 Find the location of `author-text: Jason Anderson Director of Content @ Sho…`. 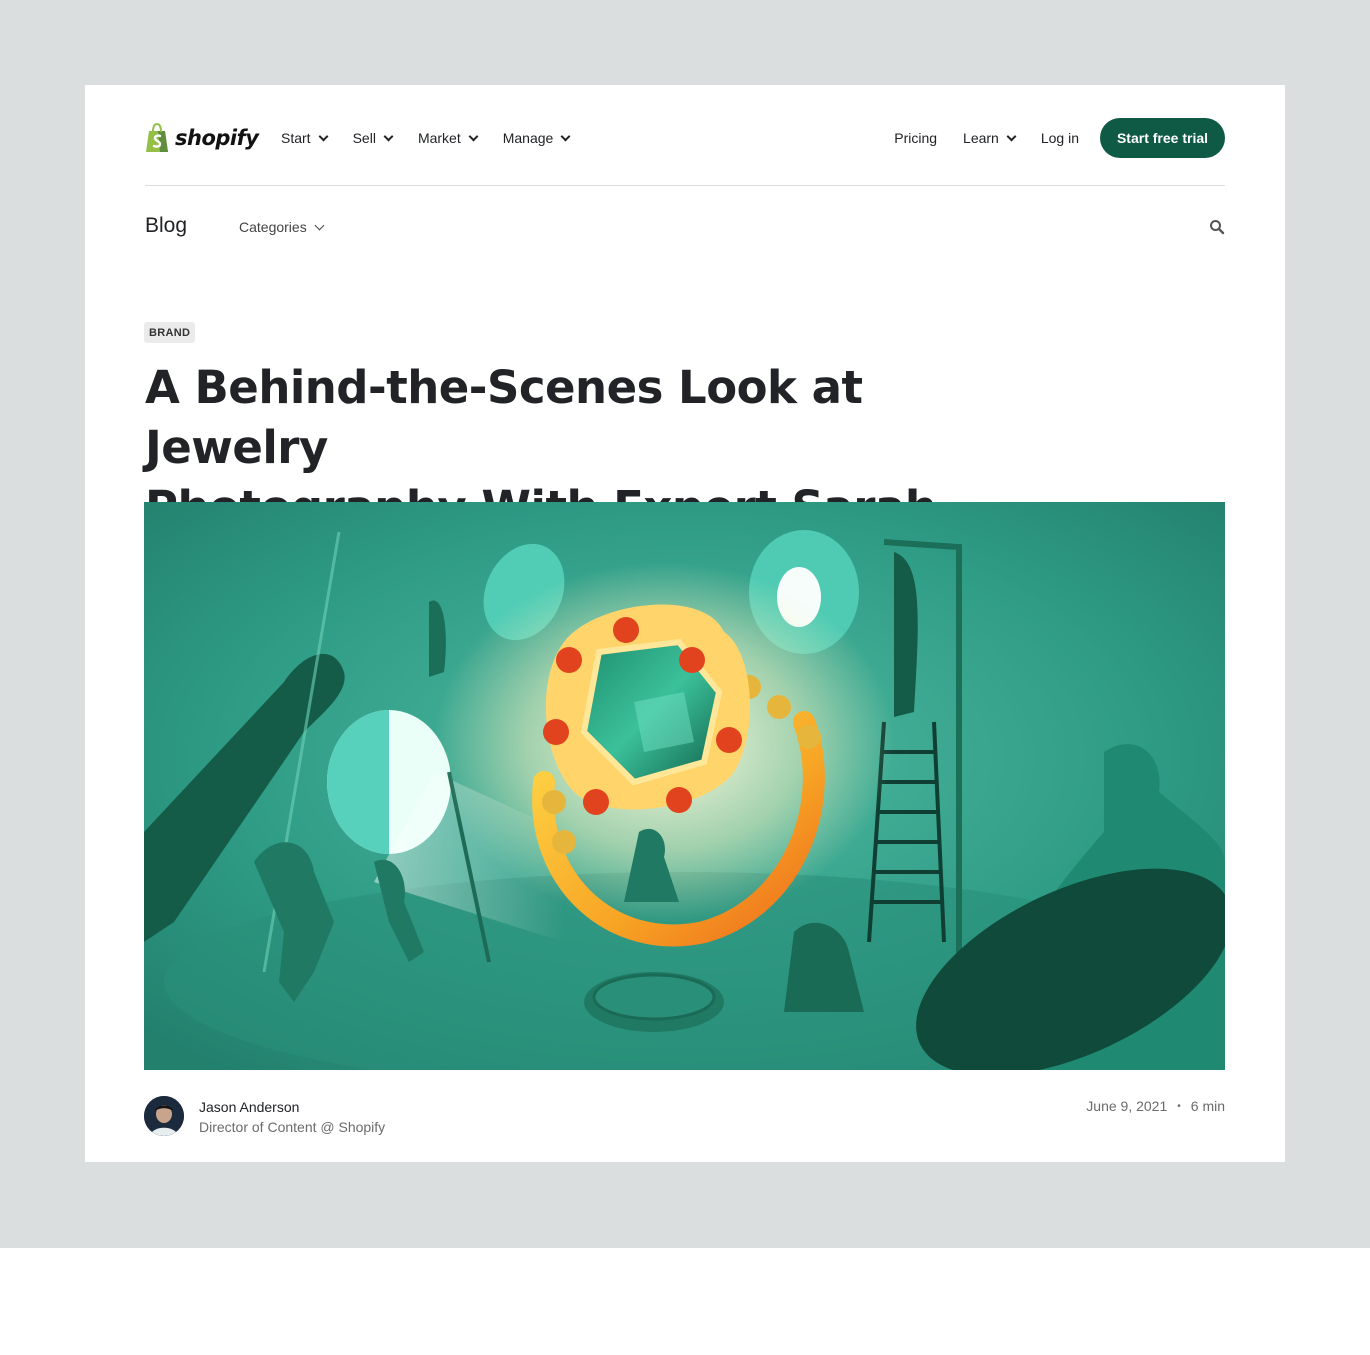

author-text: Jason Anderson Director of Content @ Sho… is located at coordinates (292, 1117).